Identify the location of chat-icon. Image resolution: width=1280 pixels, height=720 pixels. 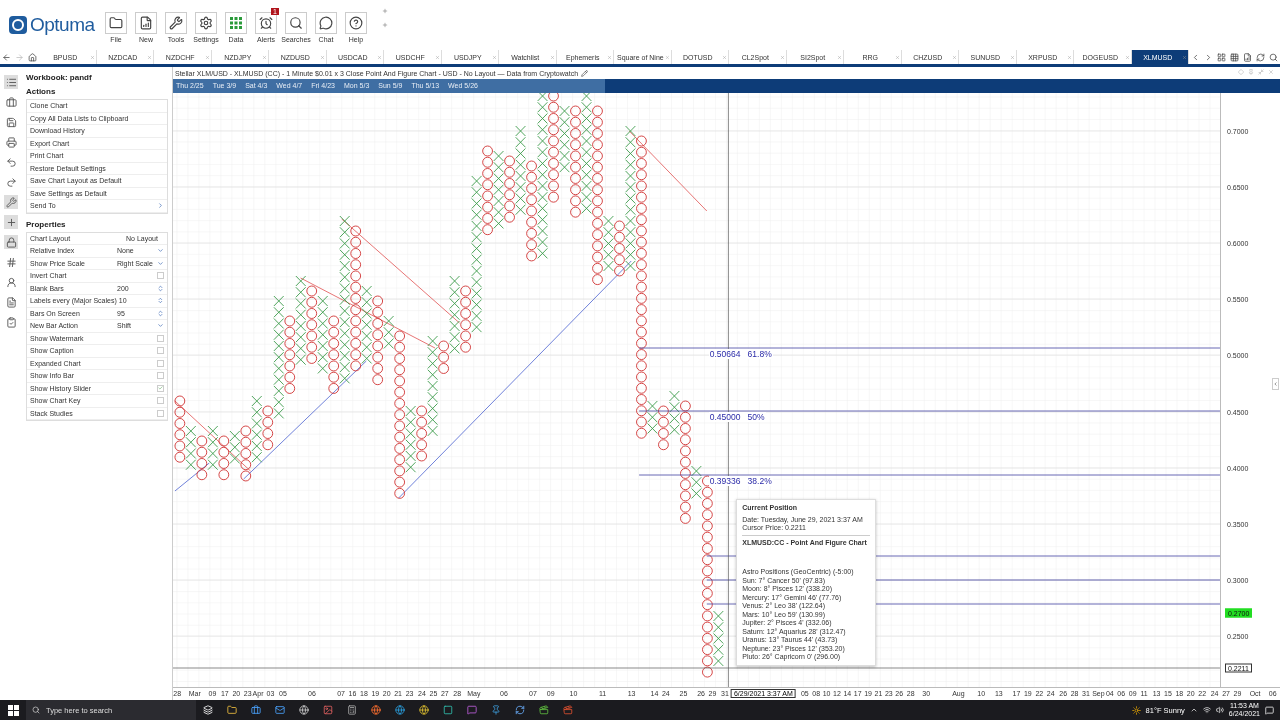
(472, 710).